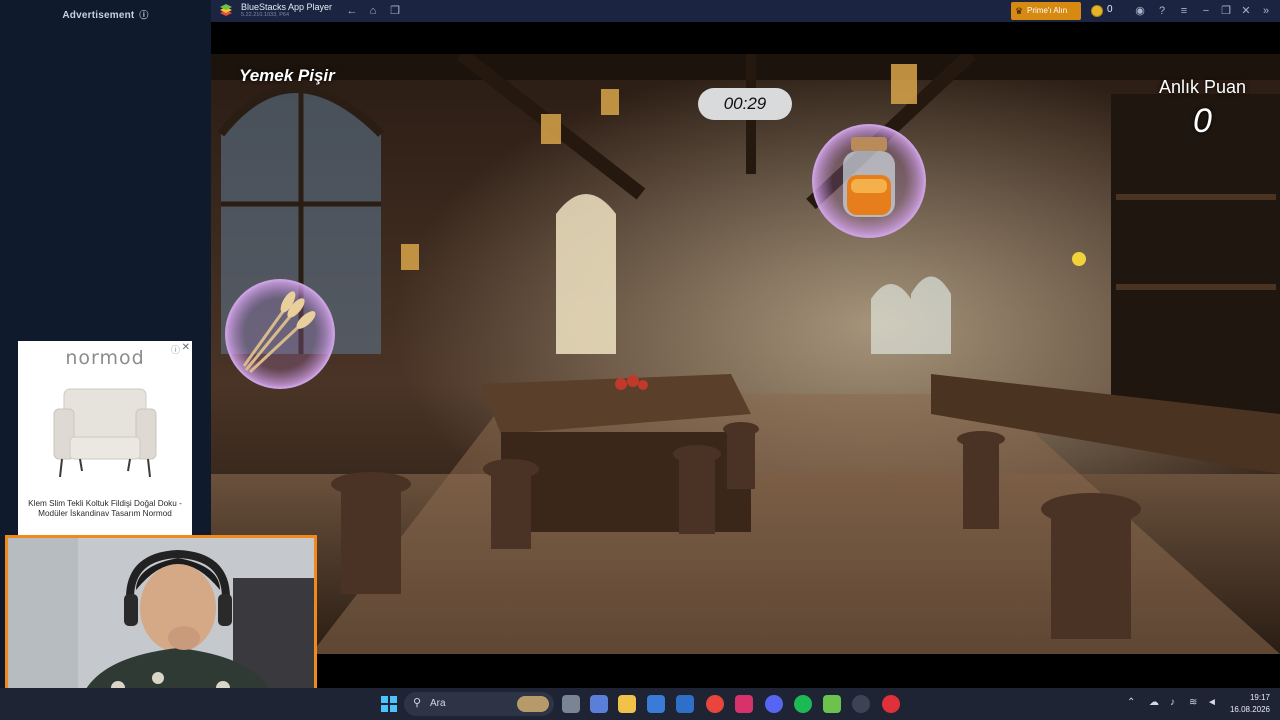  I want to click on spotify-icon, so click(803, 704).